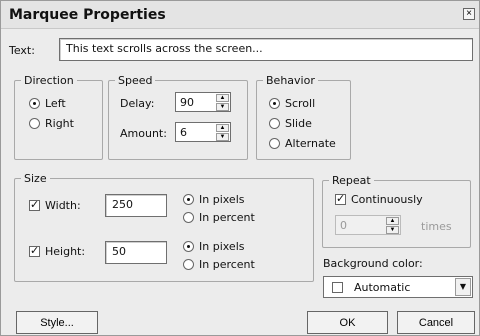  Describe the element at coordinates (227, 264) in the screenshot. I see `height-in-percent-label: In percent` at that location.